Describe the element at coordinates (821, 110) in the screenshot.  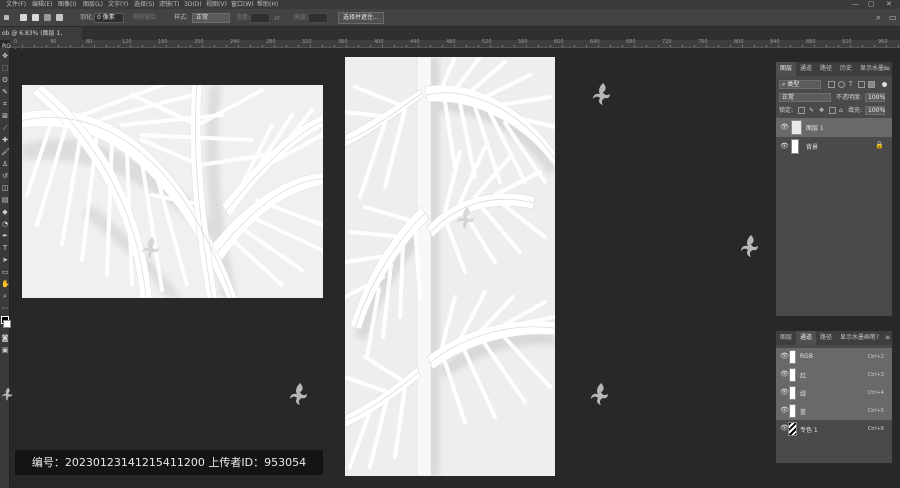
I see `lock-position-icon: ✥` at that location.